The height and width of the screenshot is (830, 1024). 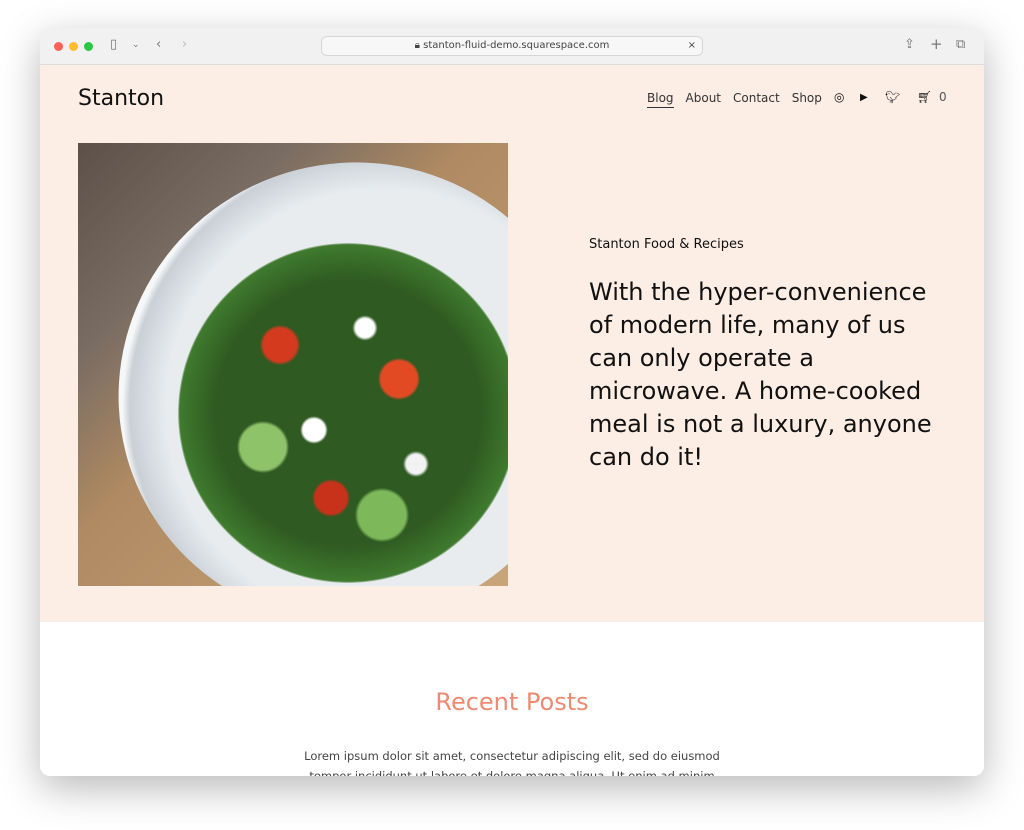 I want to click on main-nav: Blog About Contact Shop, so click(x=734, y=99).